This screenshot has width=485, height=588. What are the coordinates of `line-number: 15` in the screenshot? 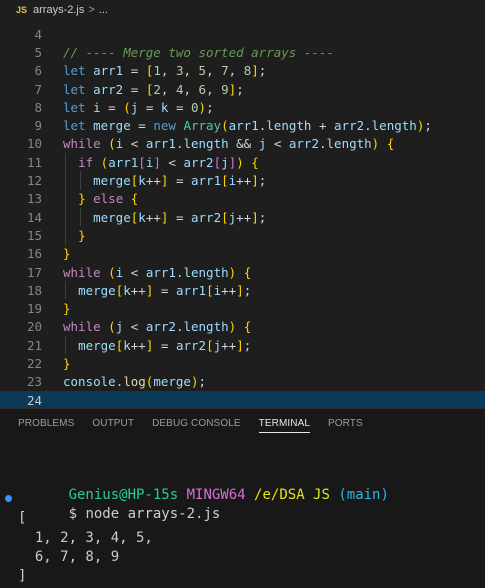 It's located at (34, 235).